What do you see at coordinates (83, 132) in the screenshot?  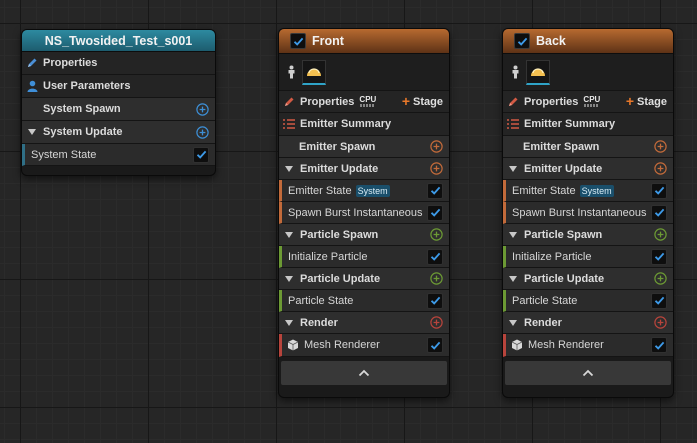 I see `system-update-label: System Update` at bounding box center [83, 132].